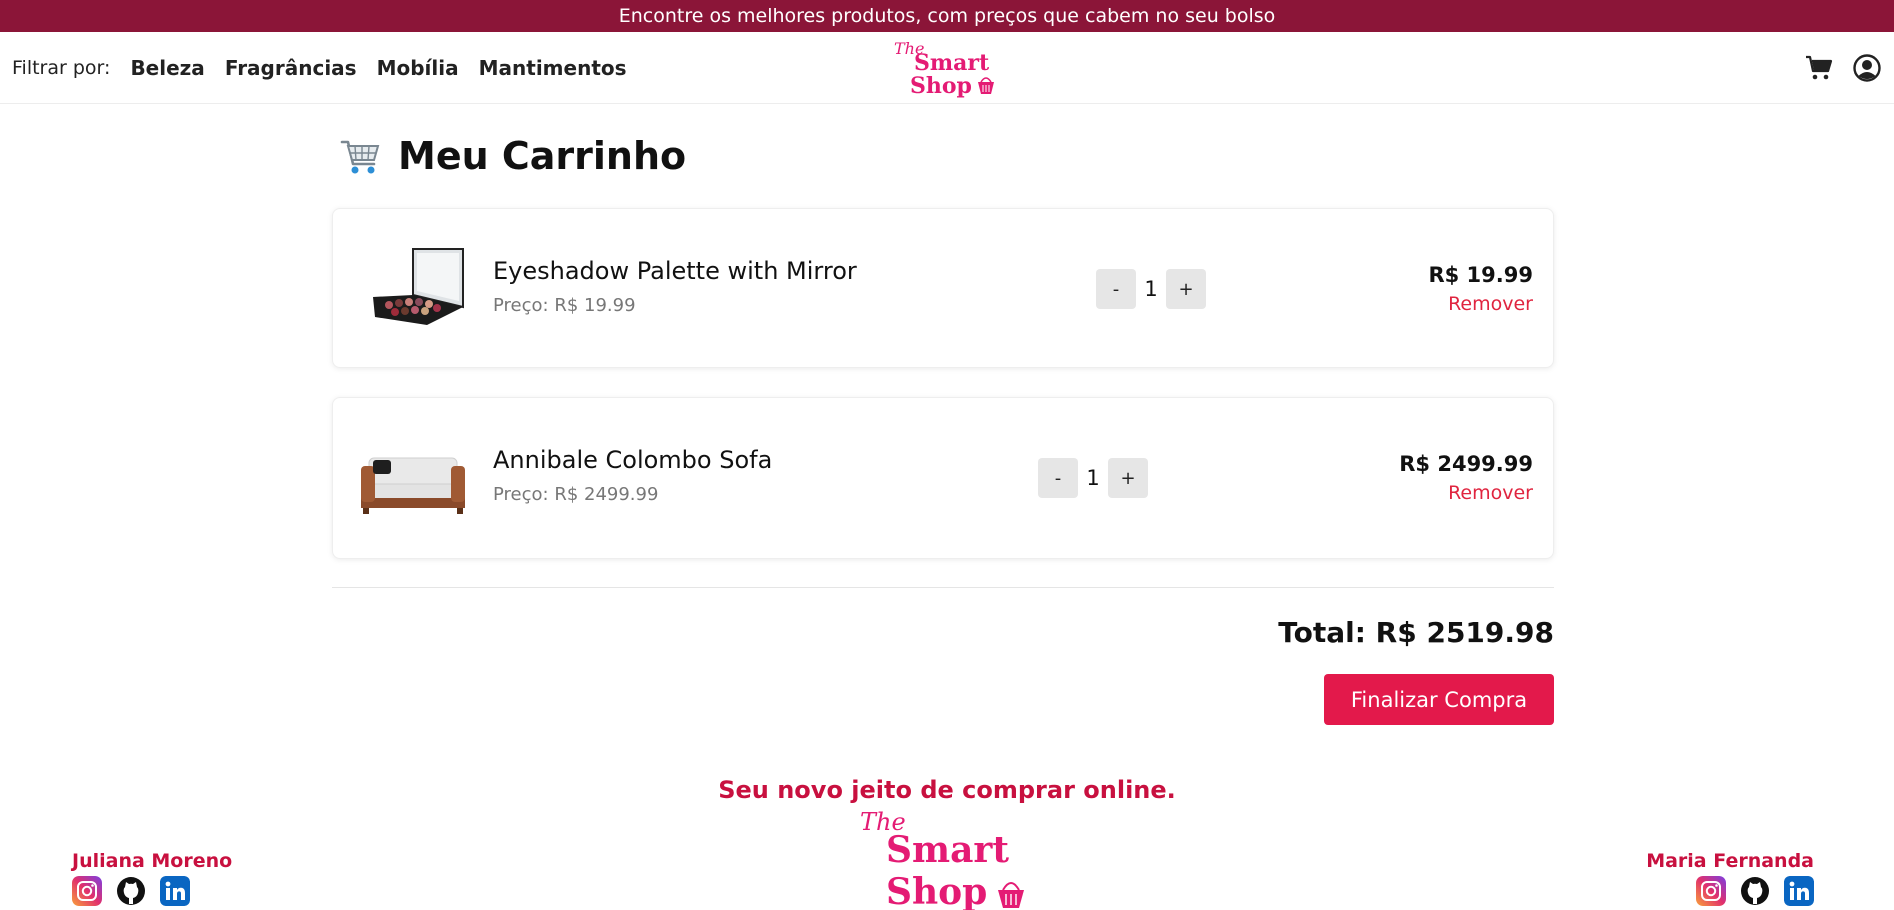 The width and height of the screenshot is (1894, 910). I want to click on filter-label: Filtrar por:, so click(61, 67).